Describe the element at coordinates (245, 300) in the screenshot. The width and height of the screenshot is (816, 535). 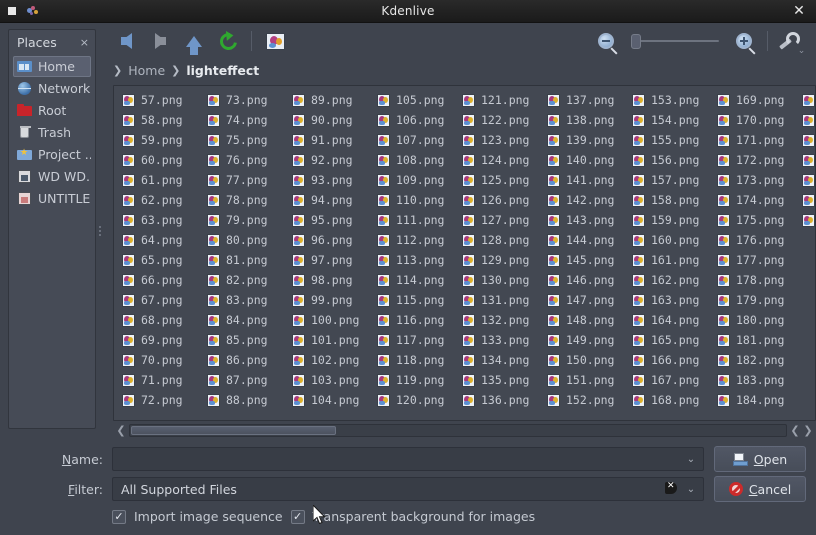
I see `file-item: 83.png` at that location.